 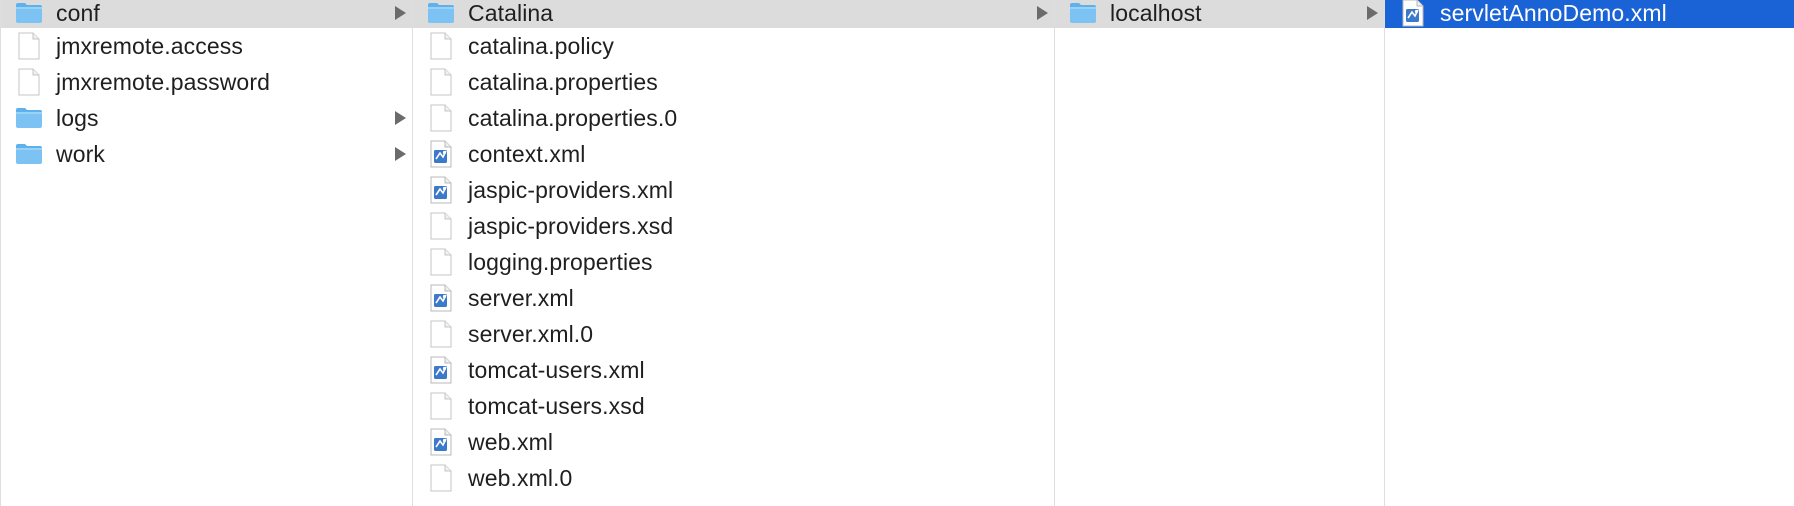 What do you see at coordinates (563, 81) in the screenshot?
I see `item-label: catalina.properties` at bounding box center [563, 81].